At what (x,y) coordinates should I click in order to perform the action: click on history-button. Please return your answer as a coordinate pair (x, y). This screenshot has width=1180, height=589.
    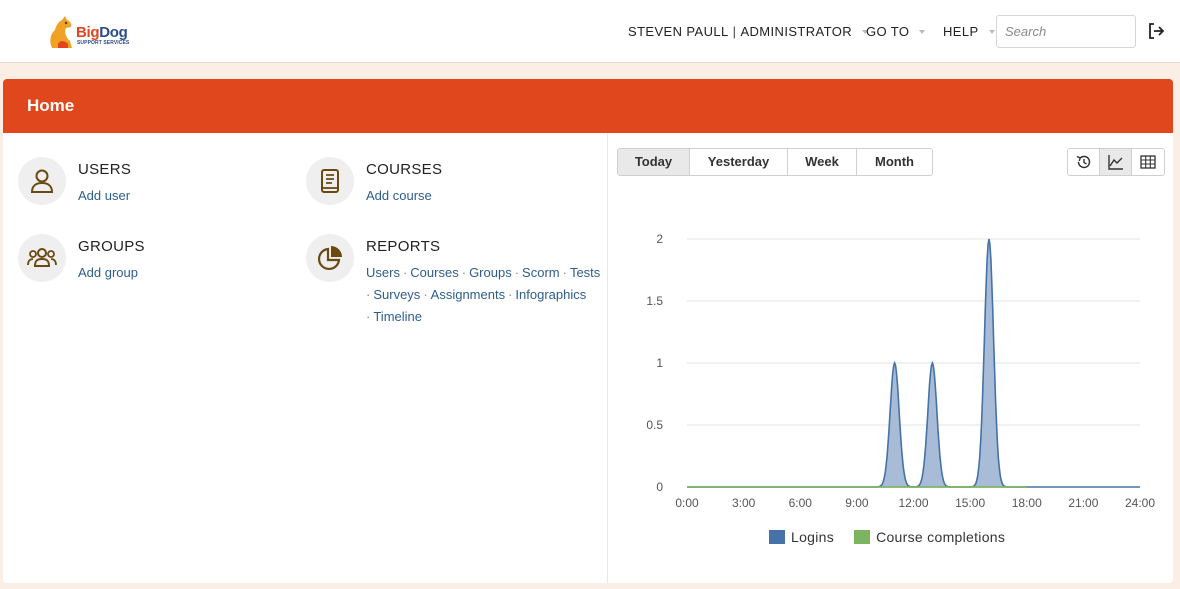
    Looking at the image, I should click on (1084, 162).